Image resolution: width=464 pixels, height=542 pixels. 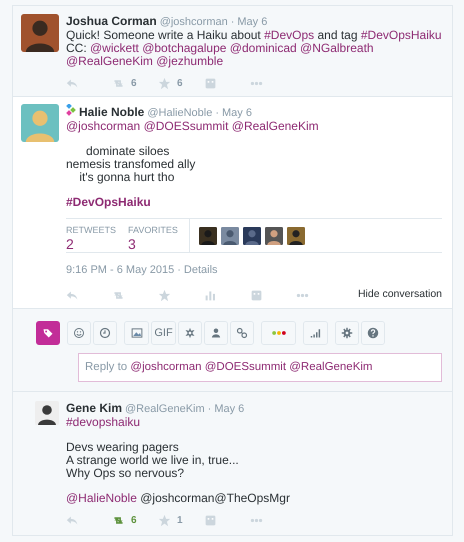 I want to click on toolbar-button: GIF, so click(x=163, y=333).